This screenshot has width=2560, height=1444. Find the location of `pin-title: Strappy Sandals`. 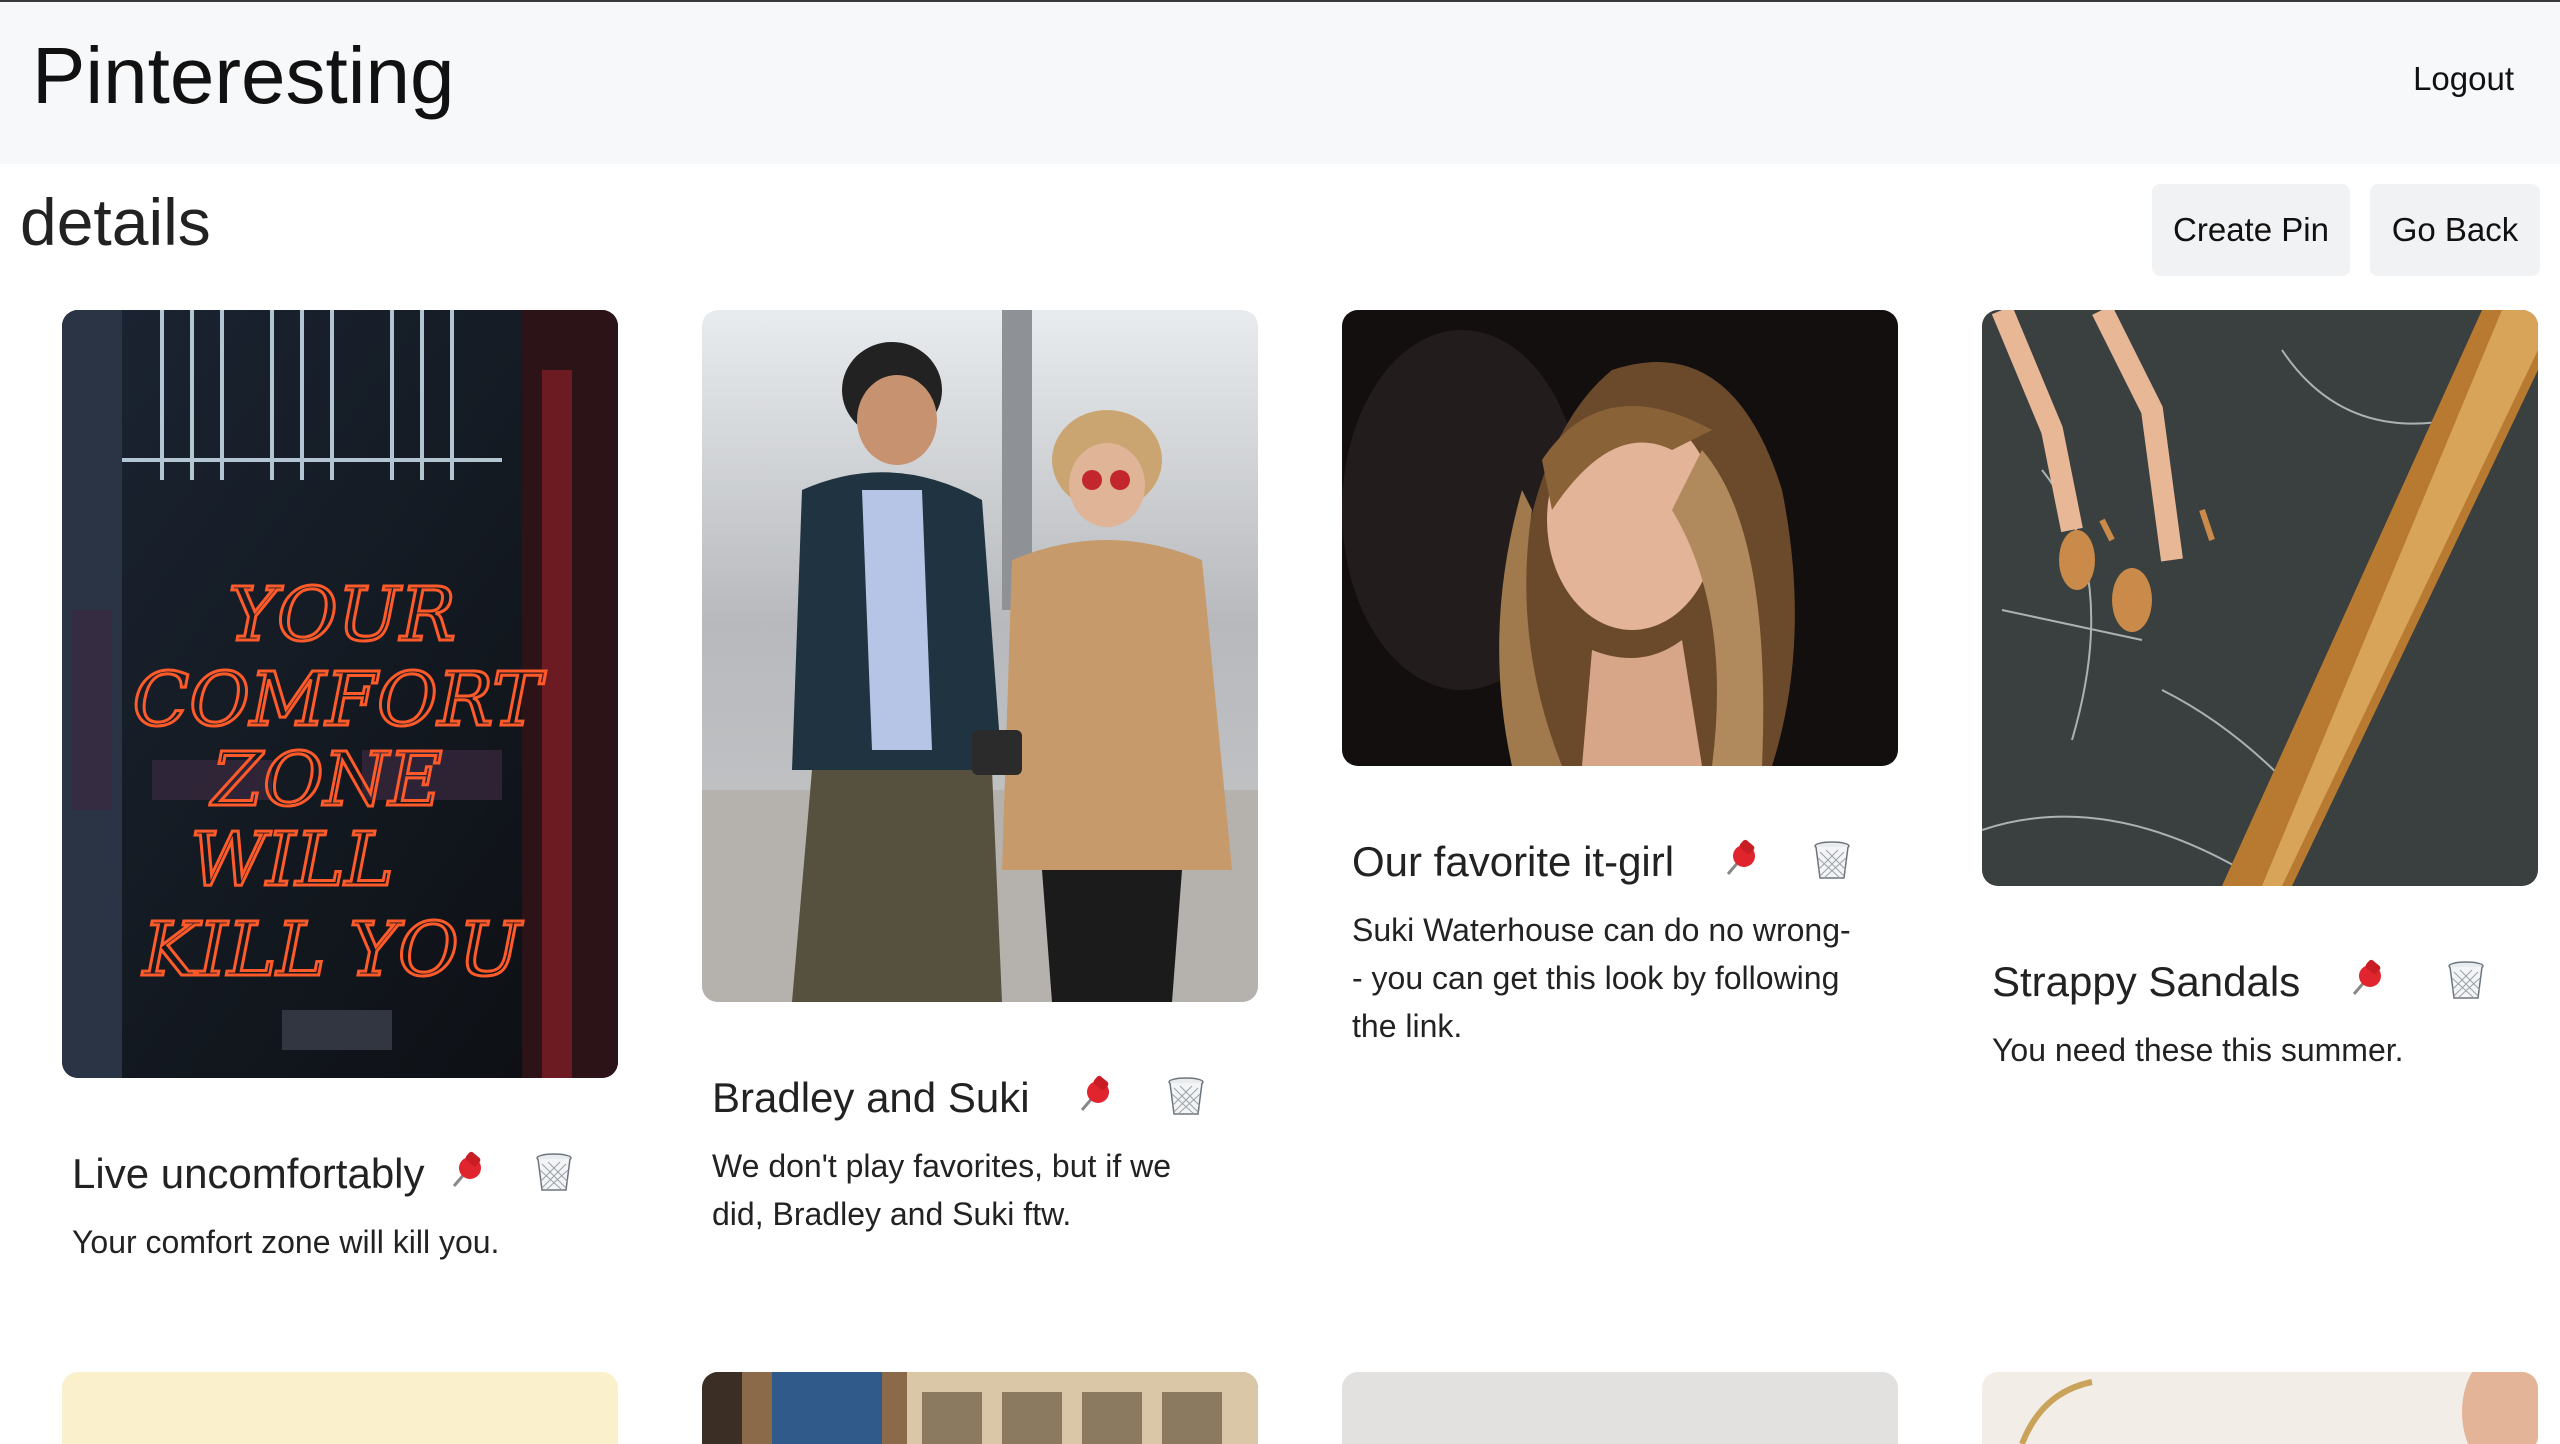

pin-title: Strappy Sandals is located at coordinates (2146, 981).